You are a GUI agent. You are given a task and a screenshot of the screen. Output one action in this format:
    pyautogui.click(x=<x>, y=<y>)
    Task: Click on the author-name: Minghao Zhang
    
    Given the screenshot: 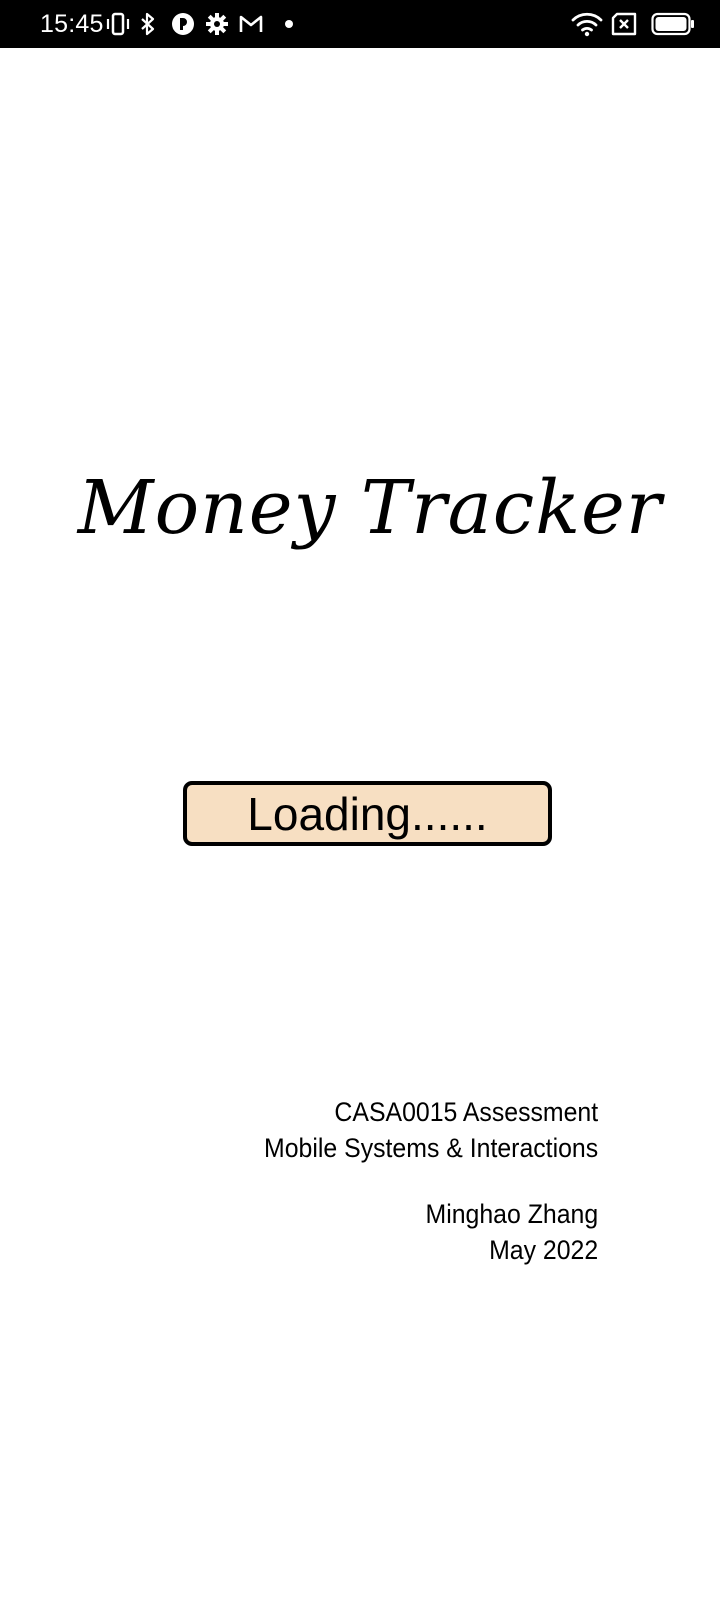 What is the action you would take?
    pyautogui.click(x=511, y=1214)
    